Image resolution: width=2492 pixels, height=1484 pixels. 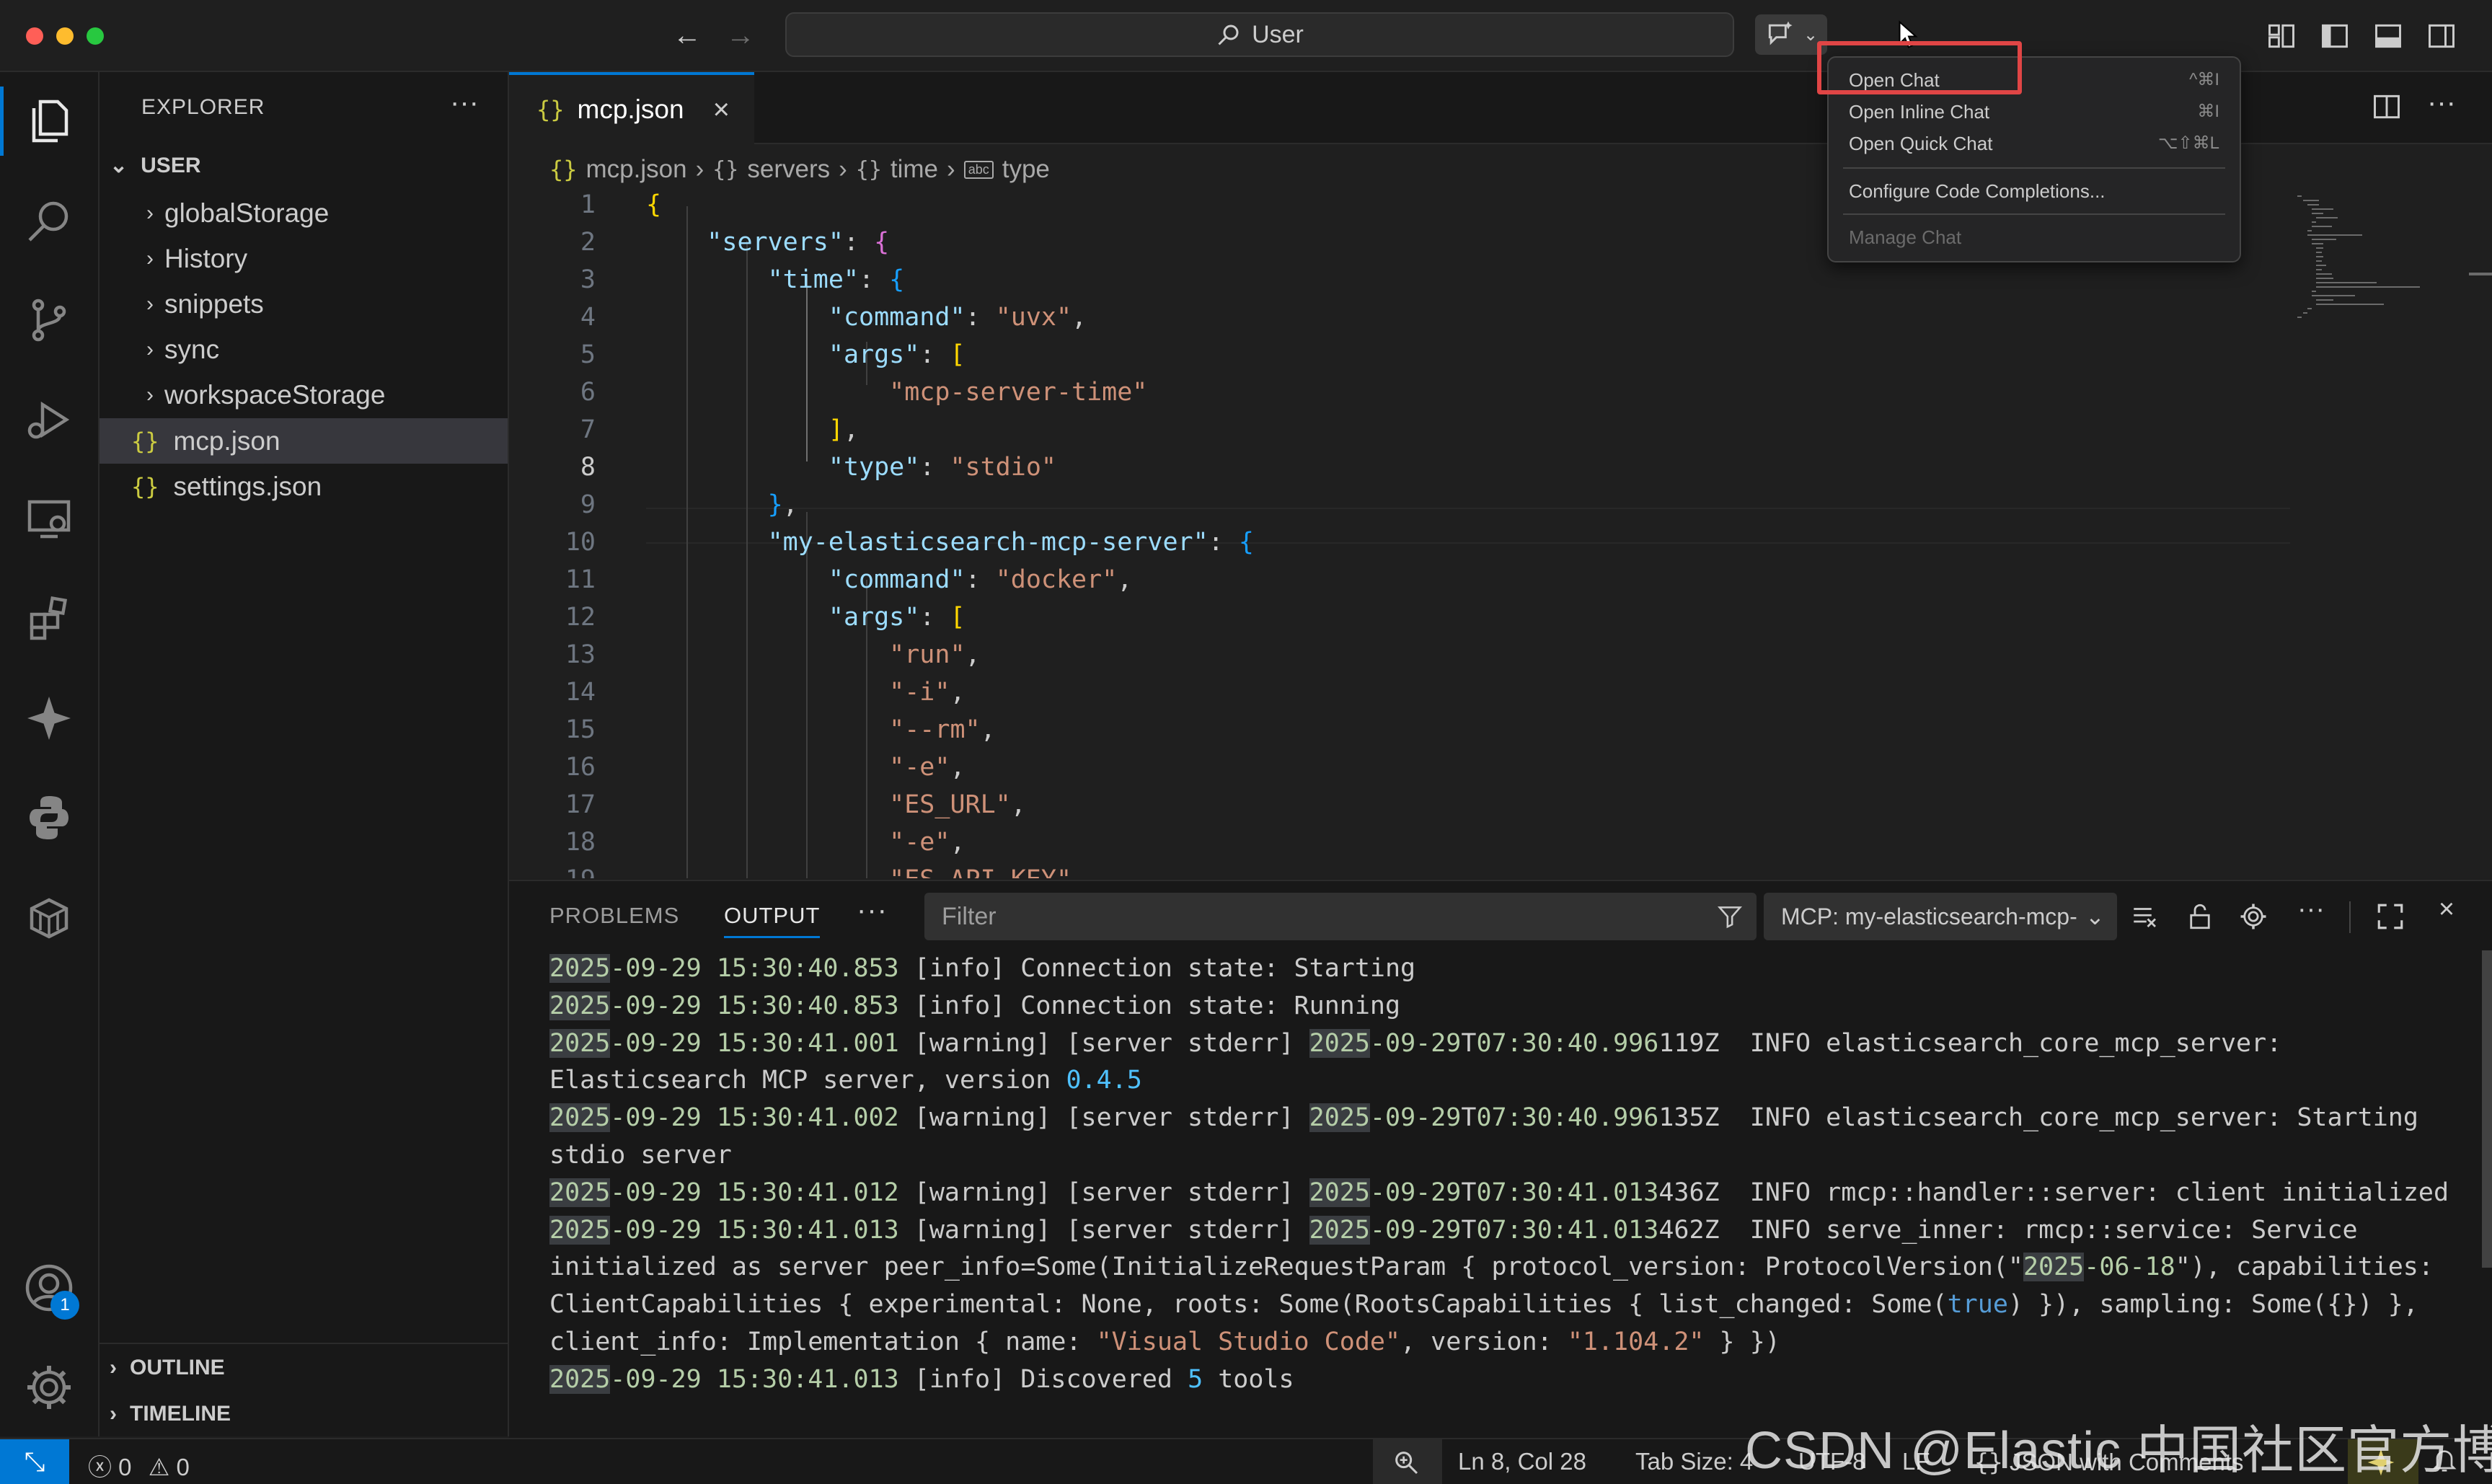 I want to click on watermark-text: CSDN @Elastic 中国社区官方博客, so click(x=2118, y=1451).